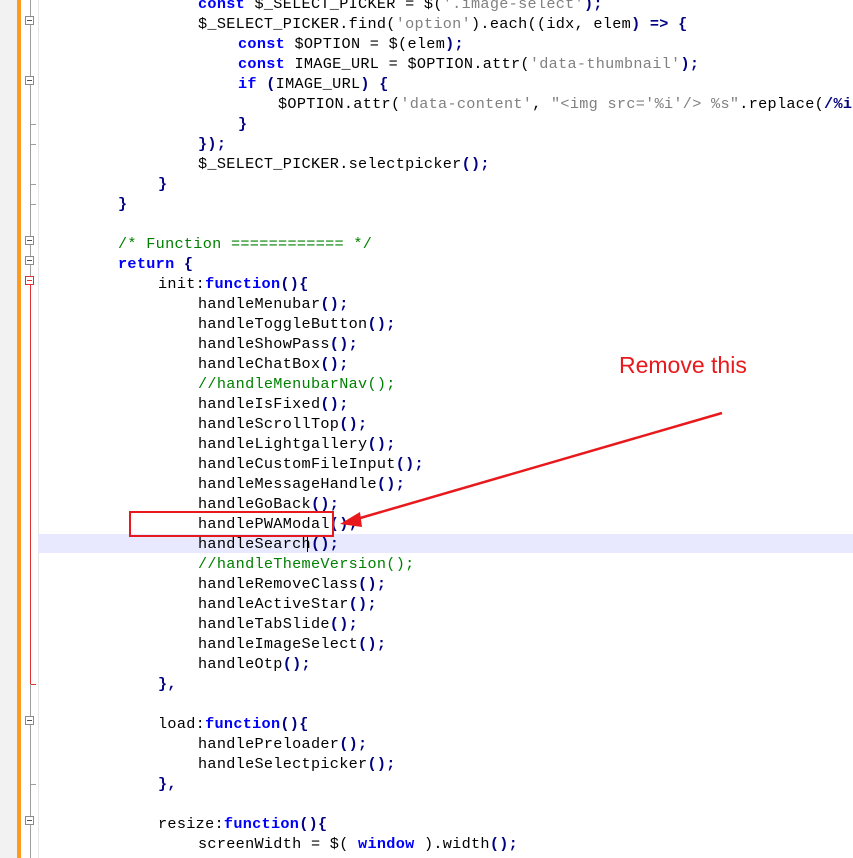 The image size is (853, 858). I want to click on code-line: handleMenubar();, so click(273, 304).